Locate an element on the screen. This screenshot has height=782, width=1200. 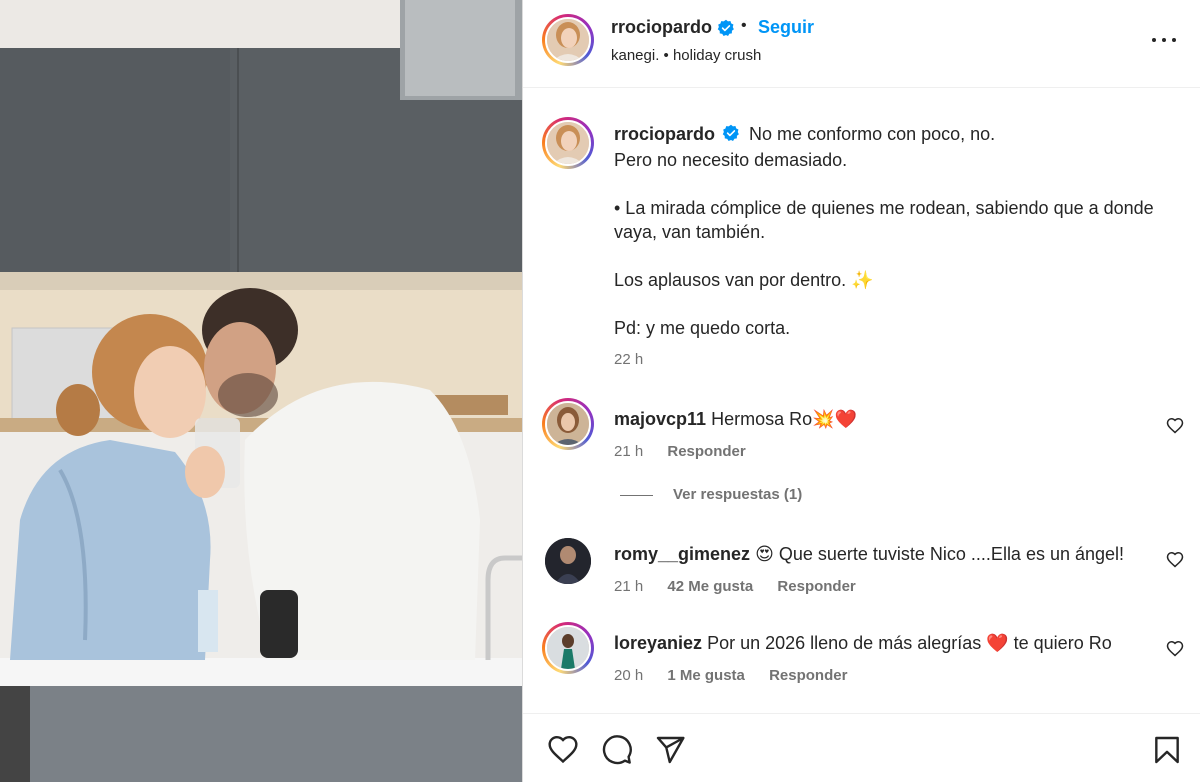
author-avatar is located at coordinates (568, 40).